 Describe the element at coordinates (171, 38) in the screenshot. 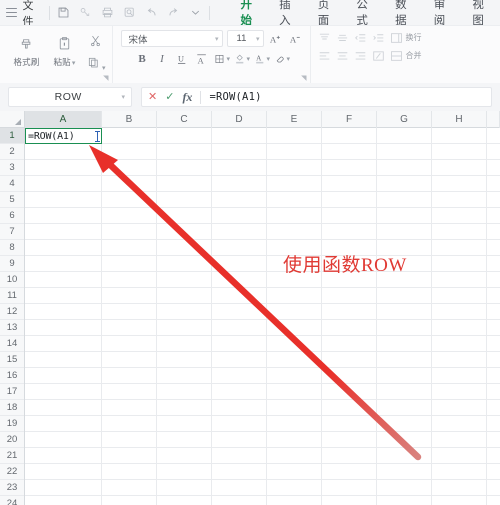

I see `font-name-select: 宋体 ▾` at that location.